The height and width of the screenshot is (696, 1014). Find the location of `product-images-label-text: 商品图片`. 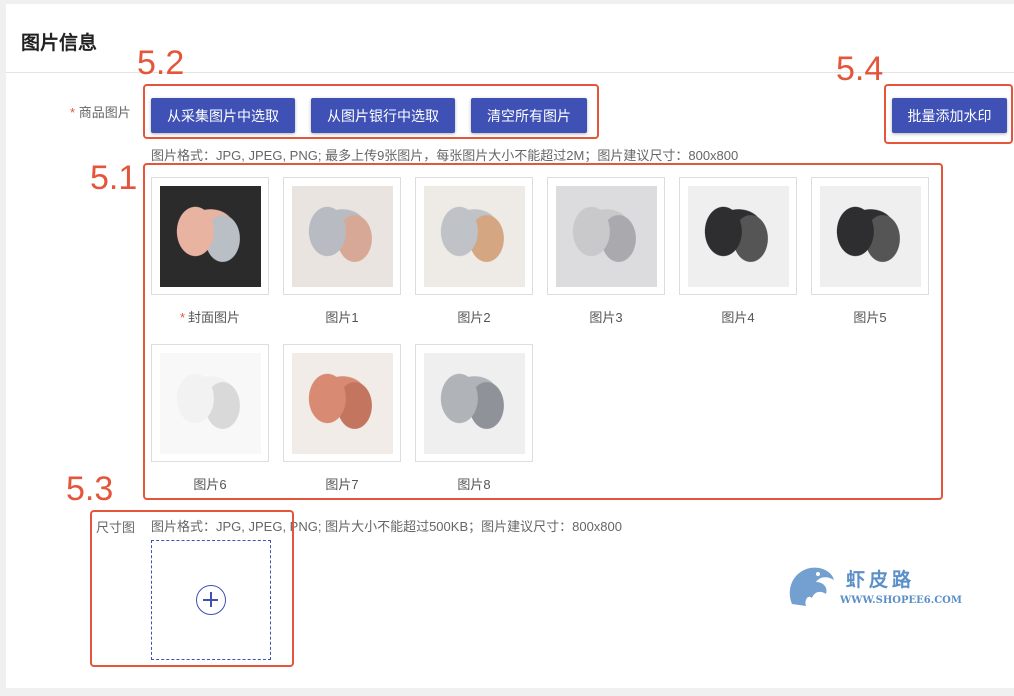

product-images-label-text: 商品图片 is located at coordinates (104, 112).